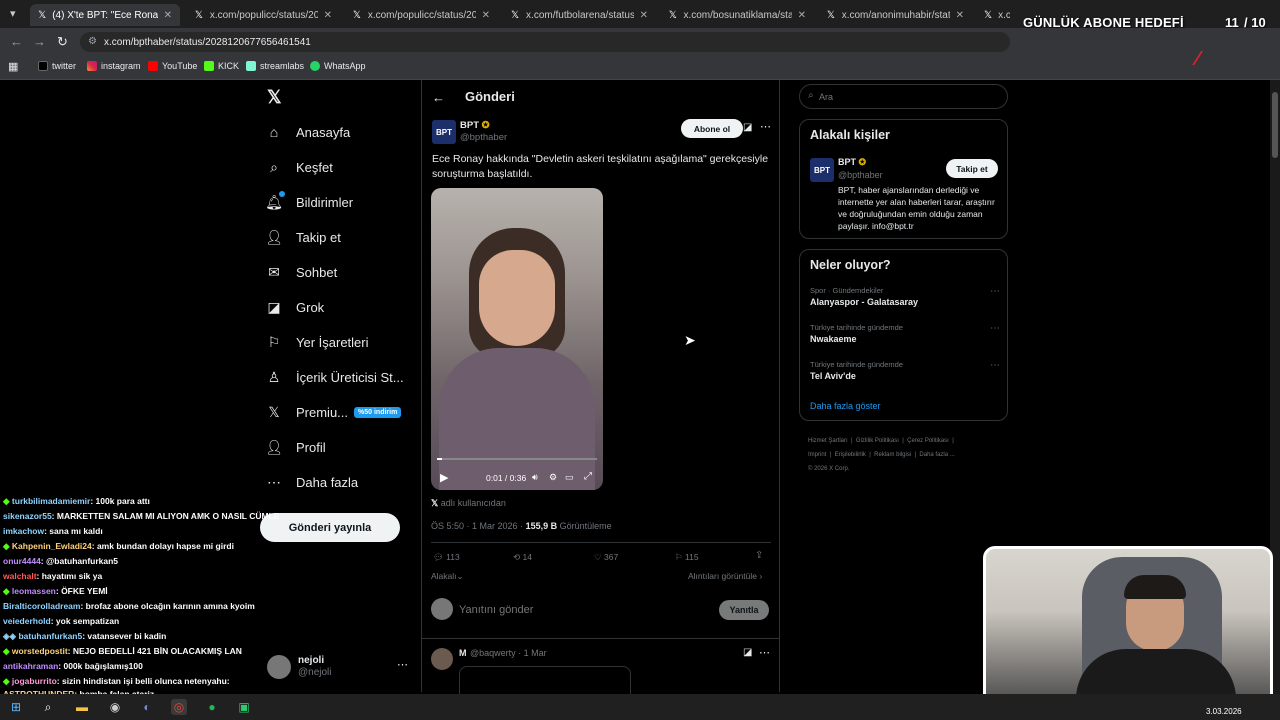  I want to click on like-action: ♡ 367, so click(606, 557).